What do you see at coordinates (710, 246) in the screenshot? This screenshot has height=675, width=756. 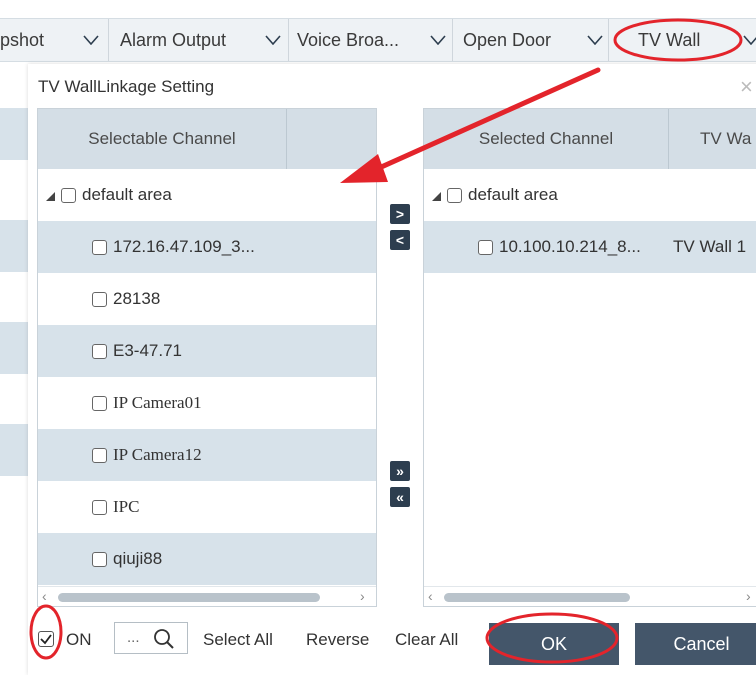 I see `tv-wall-label: TV Wall 1` at bounding box center [710, 246].